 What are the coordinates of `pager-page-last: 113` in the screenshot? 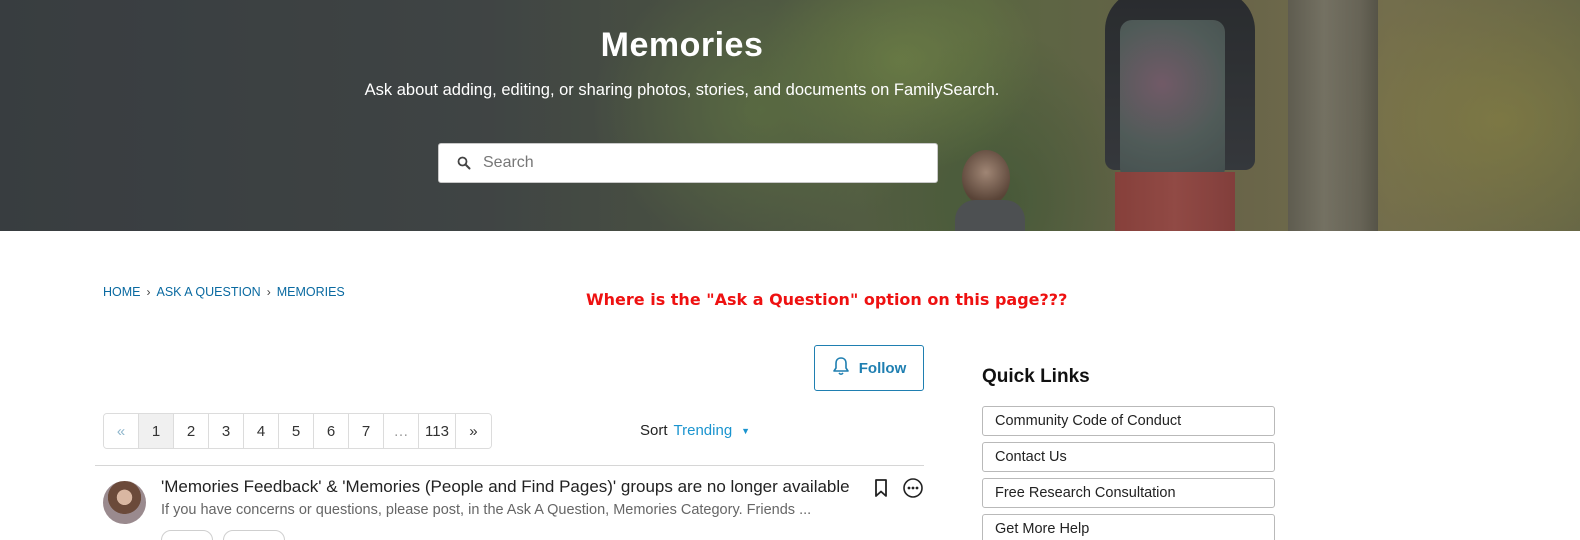 It's located at (437, 431).